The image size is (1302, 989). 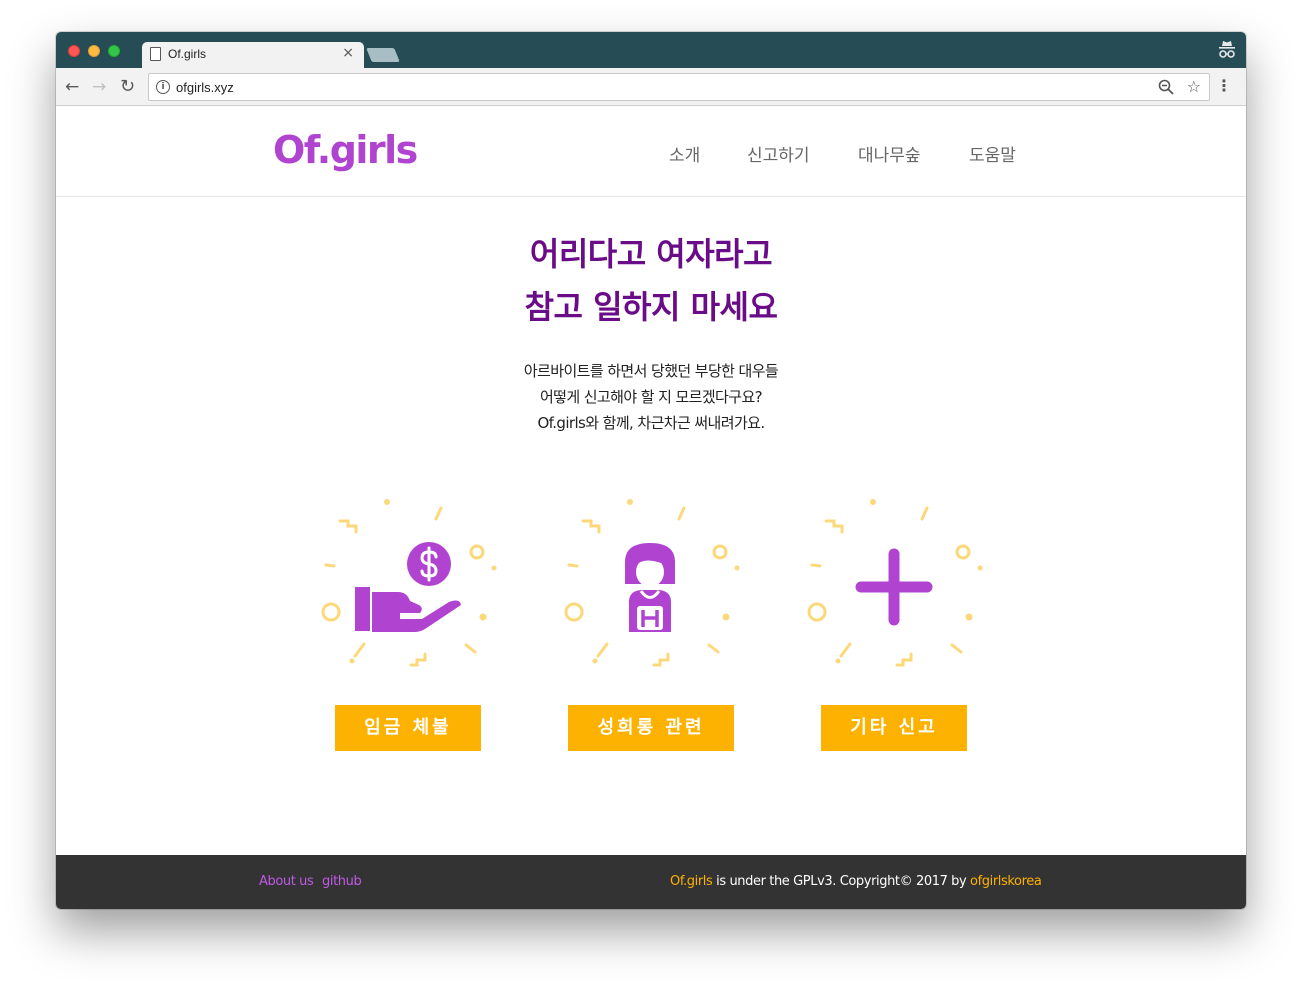 I want to click on hand-money-icon, so click(x=408, y=589).